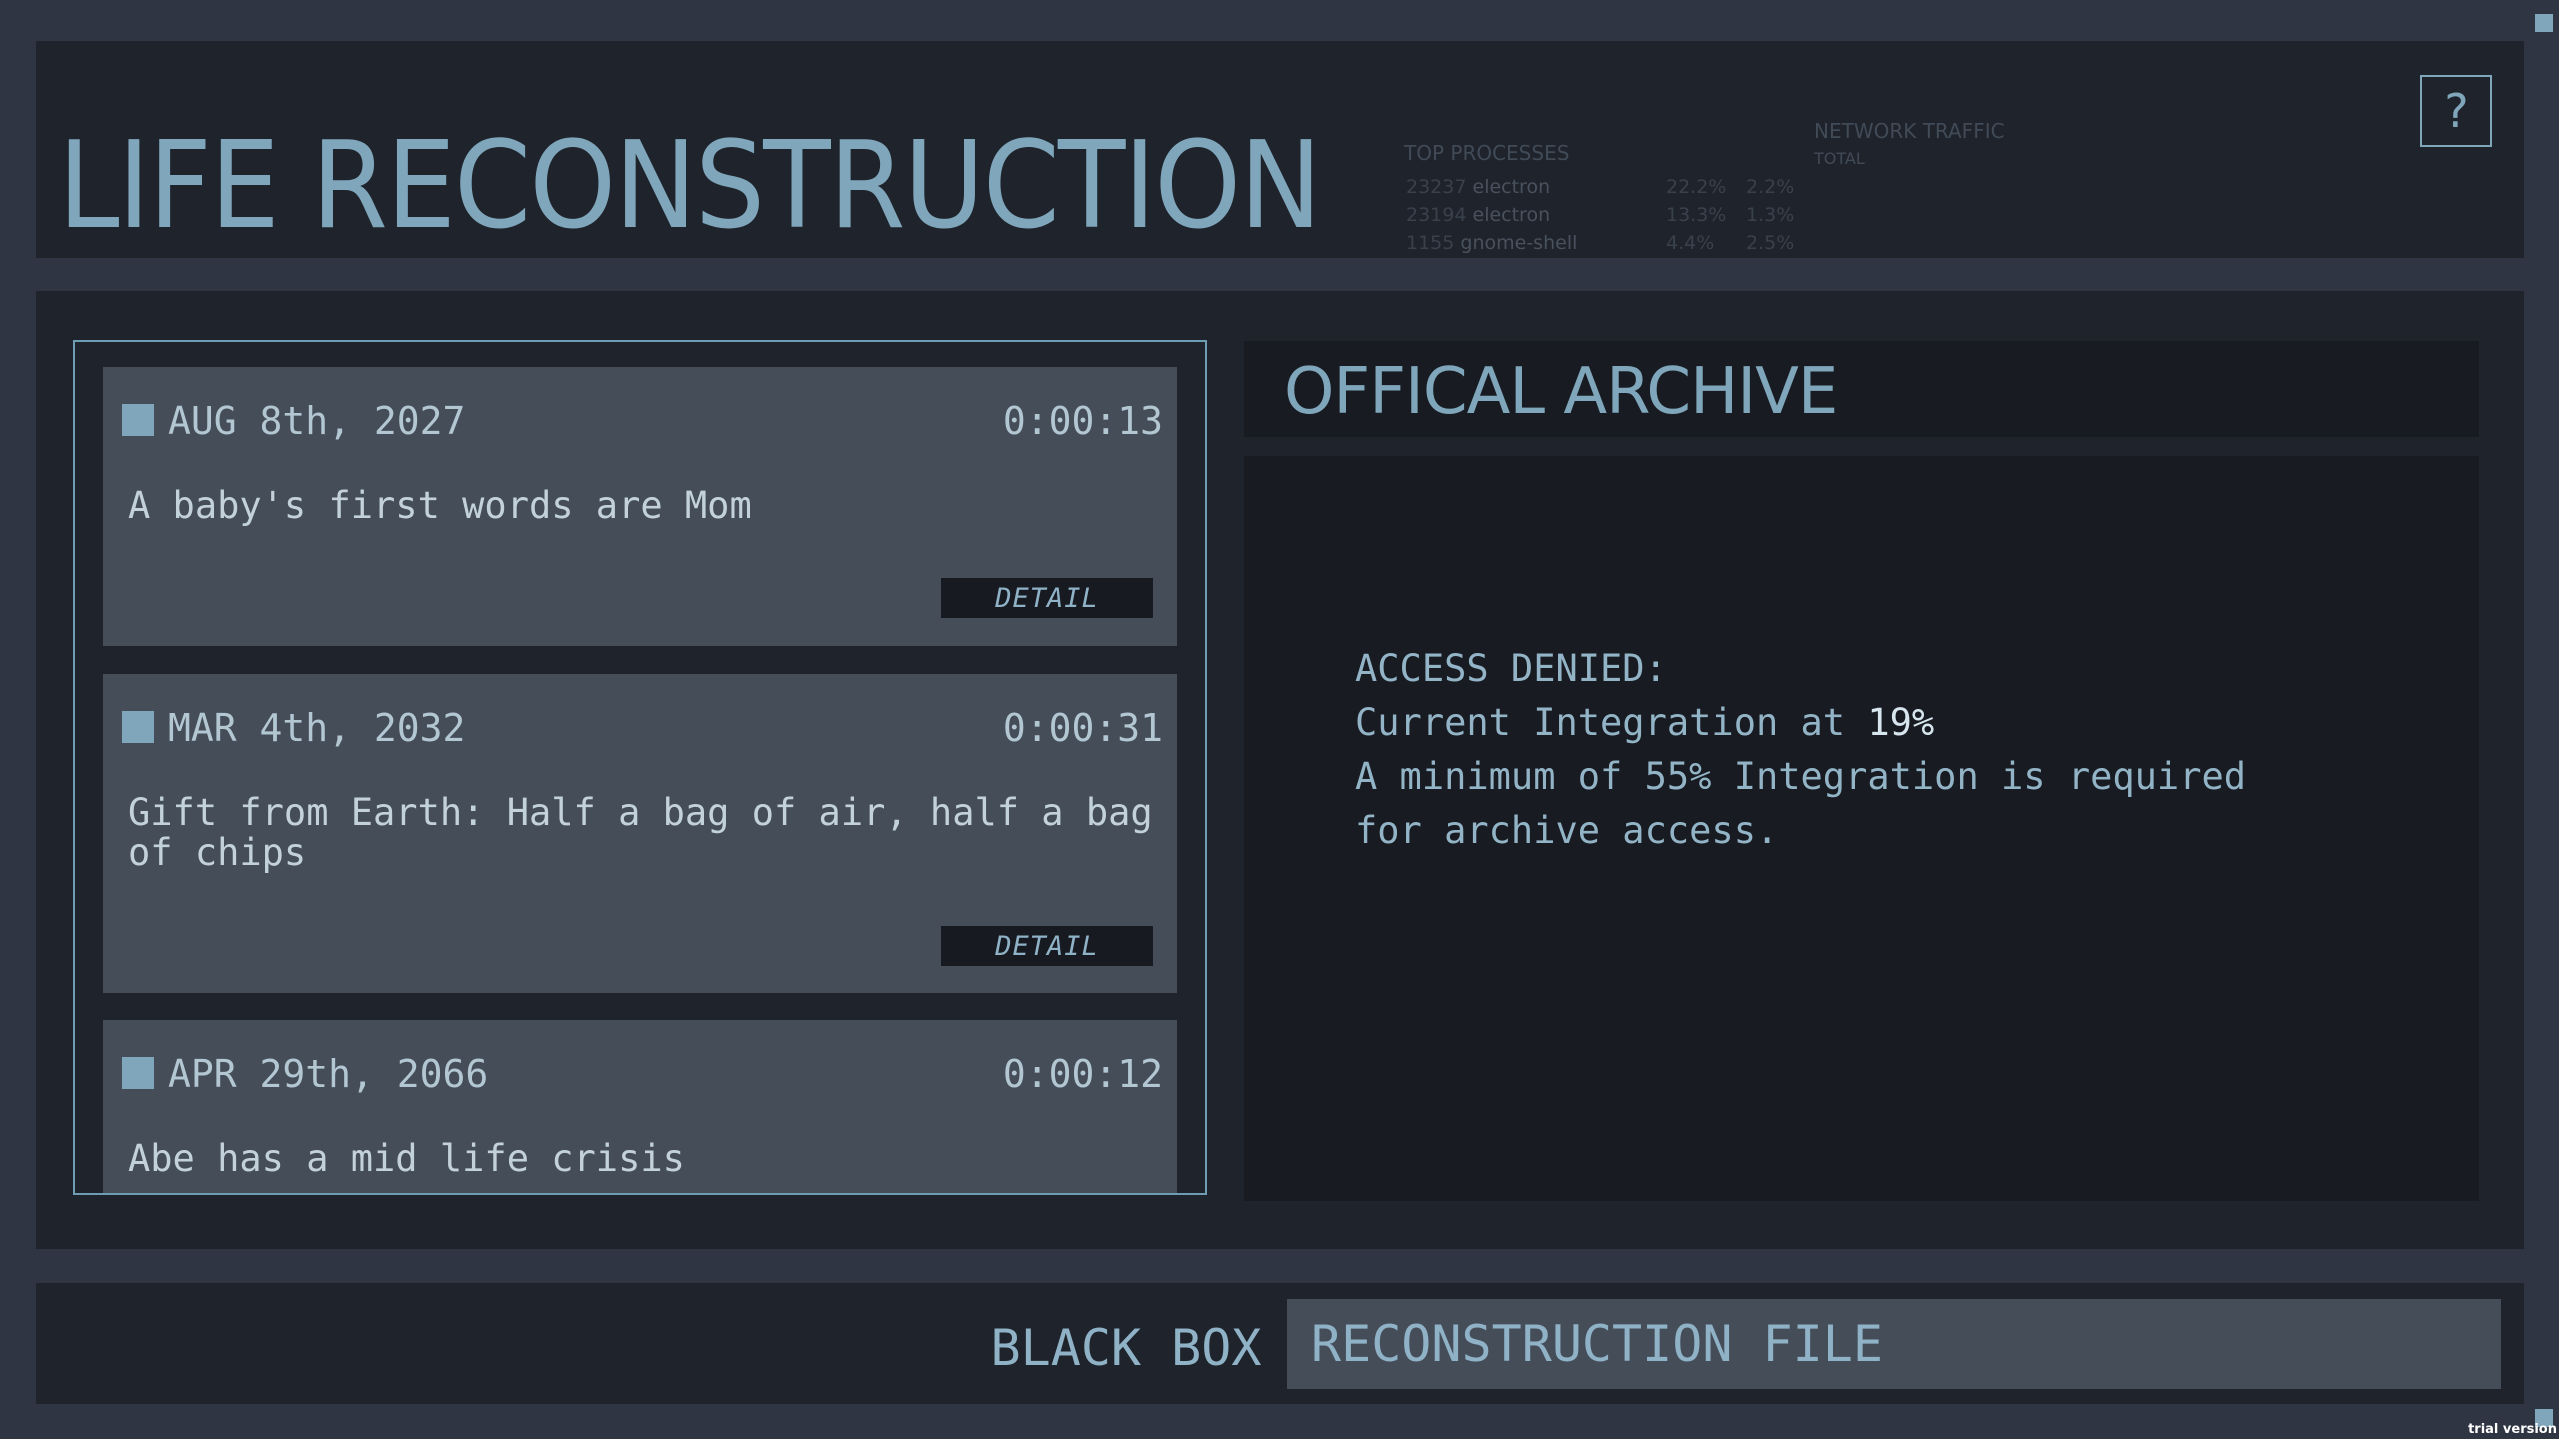 The width and height of the screenshot is (2559, 1439). Describe the element at coordinates (1082, 421) in the screenshot. I see `event-duration: 0:00:13` at that location.